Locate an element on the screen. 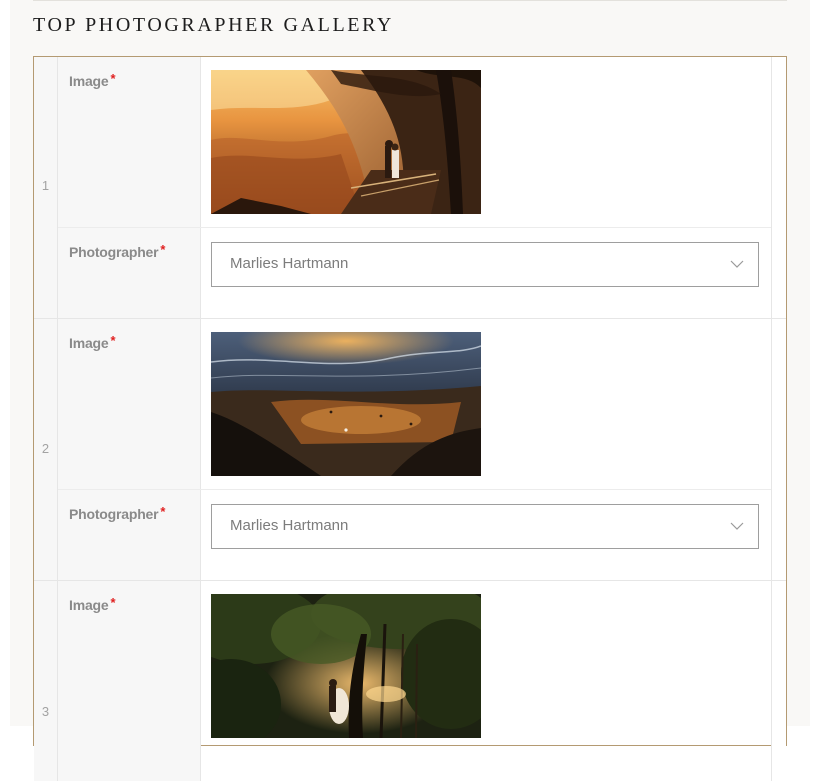 The width and height of the screenshot is (821, 781). forest-couple-photo is located at coordinates (346, 666).